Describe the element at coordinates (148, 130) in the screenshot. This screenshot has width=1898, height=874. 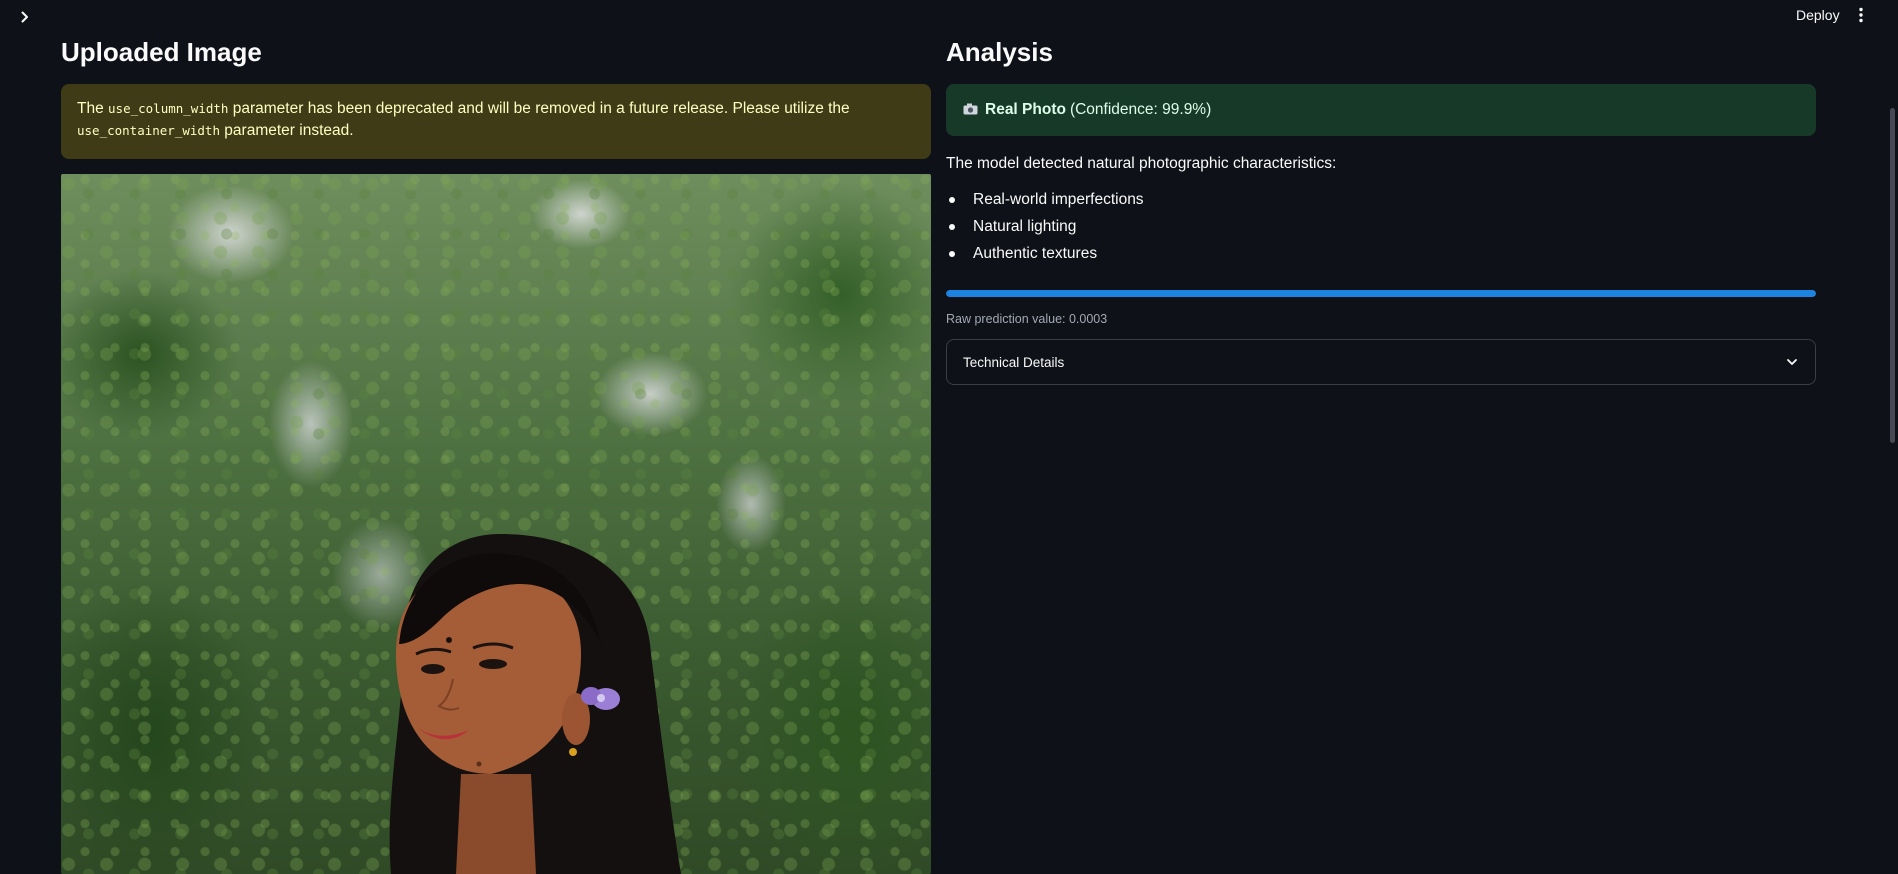
I see `warning-code-container-width: use_container_width` at that location.